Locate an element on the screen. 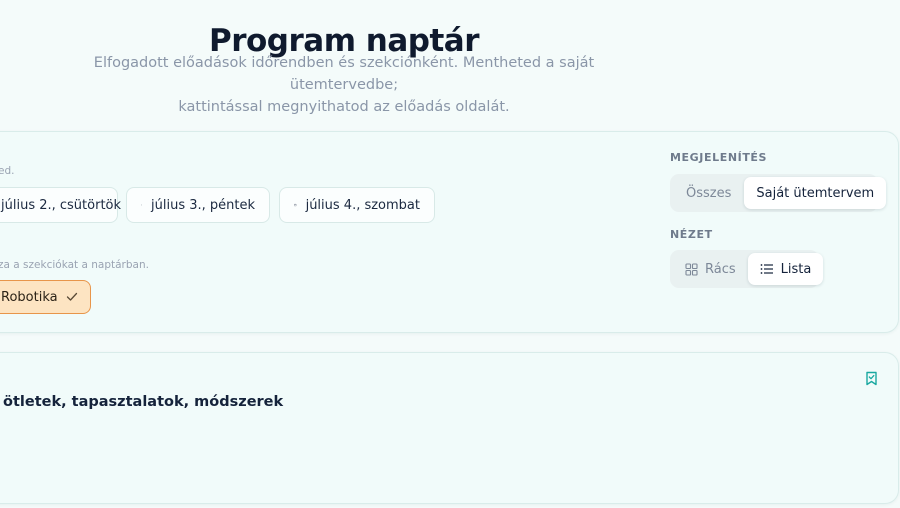  display-toggle: Összes Saját ütemtervem is located at coordinates (778, 193).